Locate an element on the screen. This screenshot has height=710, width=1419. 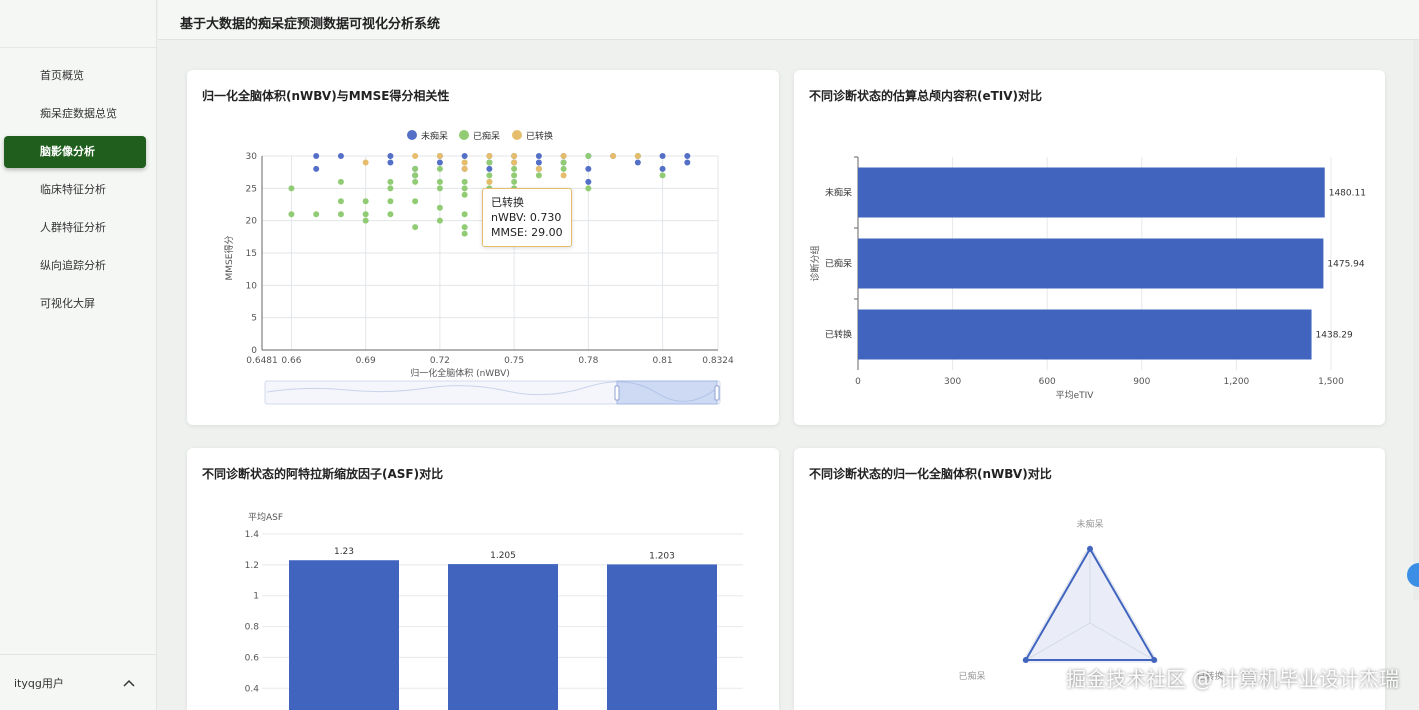
radar-indicator-label: 已痴呆 is located at coordinates (971, 676).